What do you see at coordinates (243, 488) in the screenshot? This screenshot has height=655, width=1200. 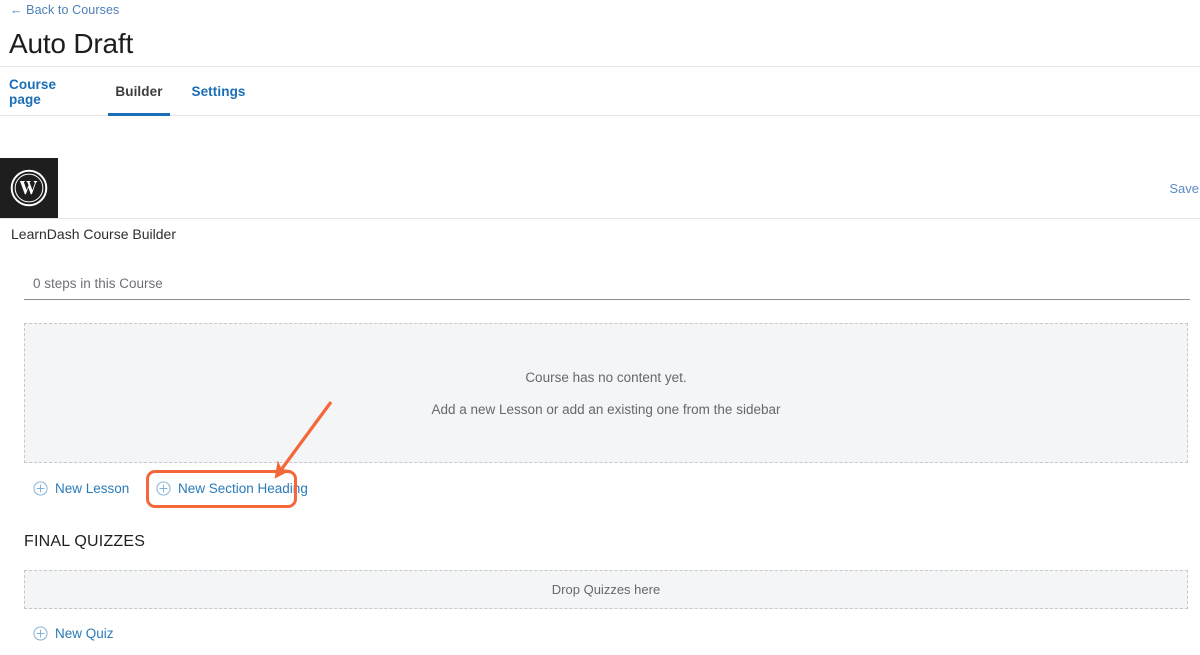 I see `new-section-heading-label: New Section Heading` at bounding box center [243, 488].